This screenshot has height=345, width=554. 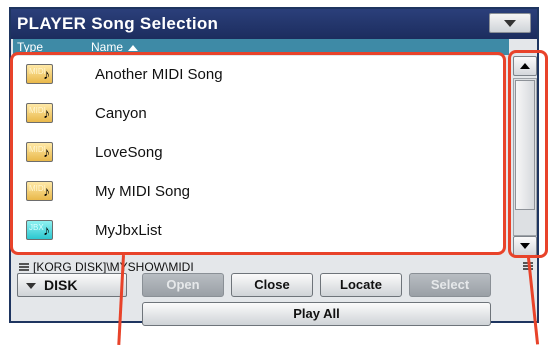 What do you see at coordinates (316, 314) in the screenshot?
I see `play-all-button: Play All` at bounding box center [316, 314].